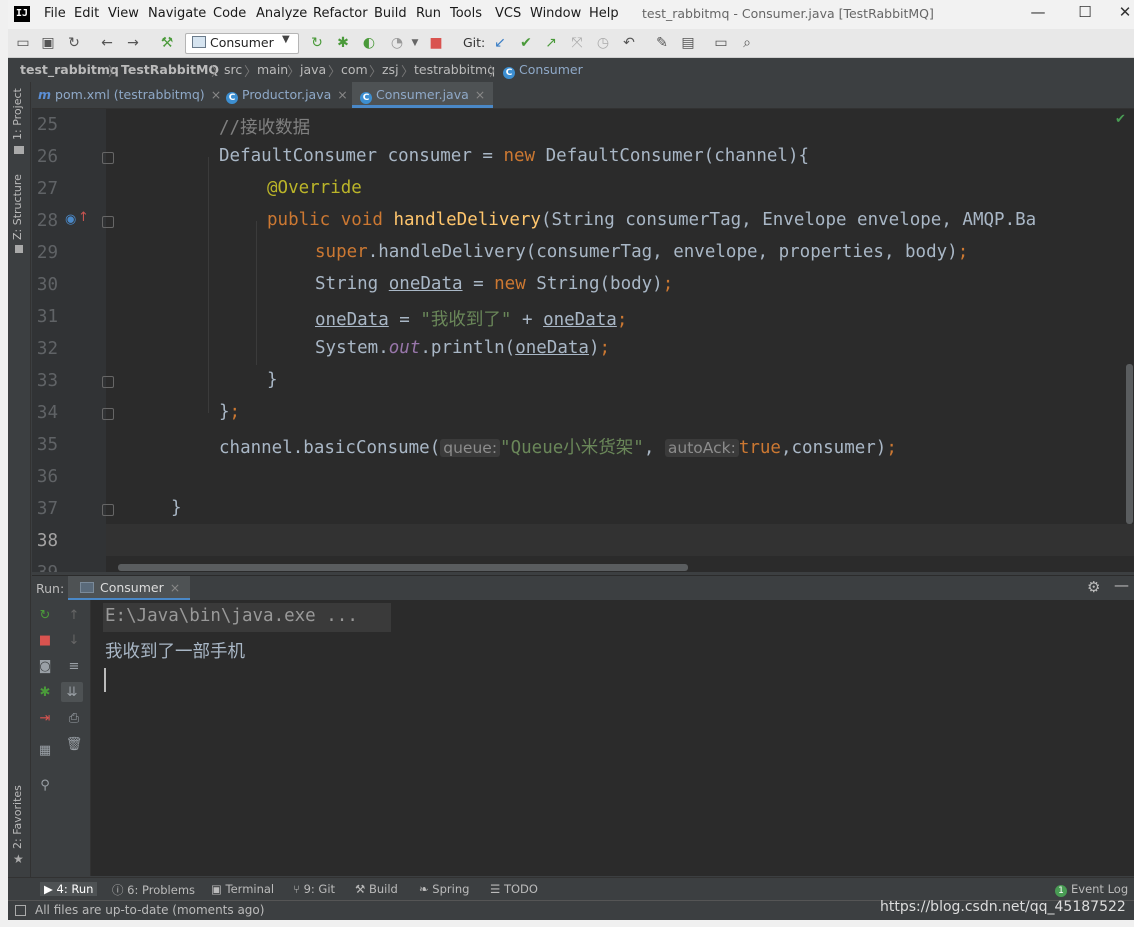 This screenshot has height=927, width=1134. Describe the element at coordinates (17, 207) in the screenshot. I see `structure-panel-button: Z: Structure` at that location.